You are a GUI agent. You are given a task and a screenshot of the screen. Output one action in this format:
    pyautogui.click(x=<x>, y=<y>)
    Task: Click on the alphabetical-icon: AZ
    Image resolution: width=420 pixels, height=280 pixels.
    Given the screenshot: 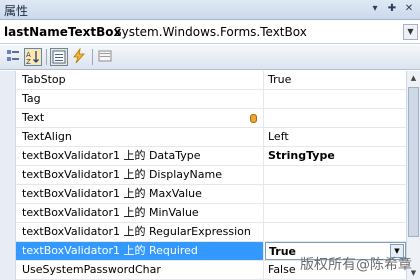 What is the action you would take?
    pyautogui.click(x=33, y=57)
    